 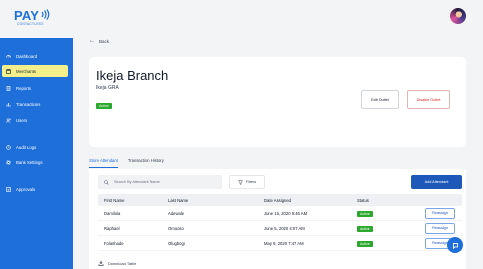 What do you see at coordinates (26, 189) in the screenshot?
I see `sidebar-item-label: Approvals` at bounding box center [26, 189].